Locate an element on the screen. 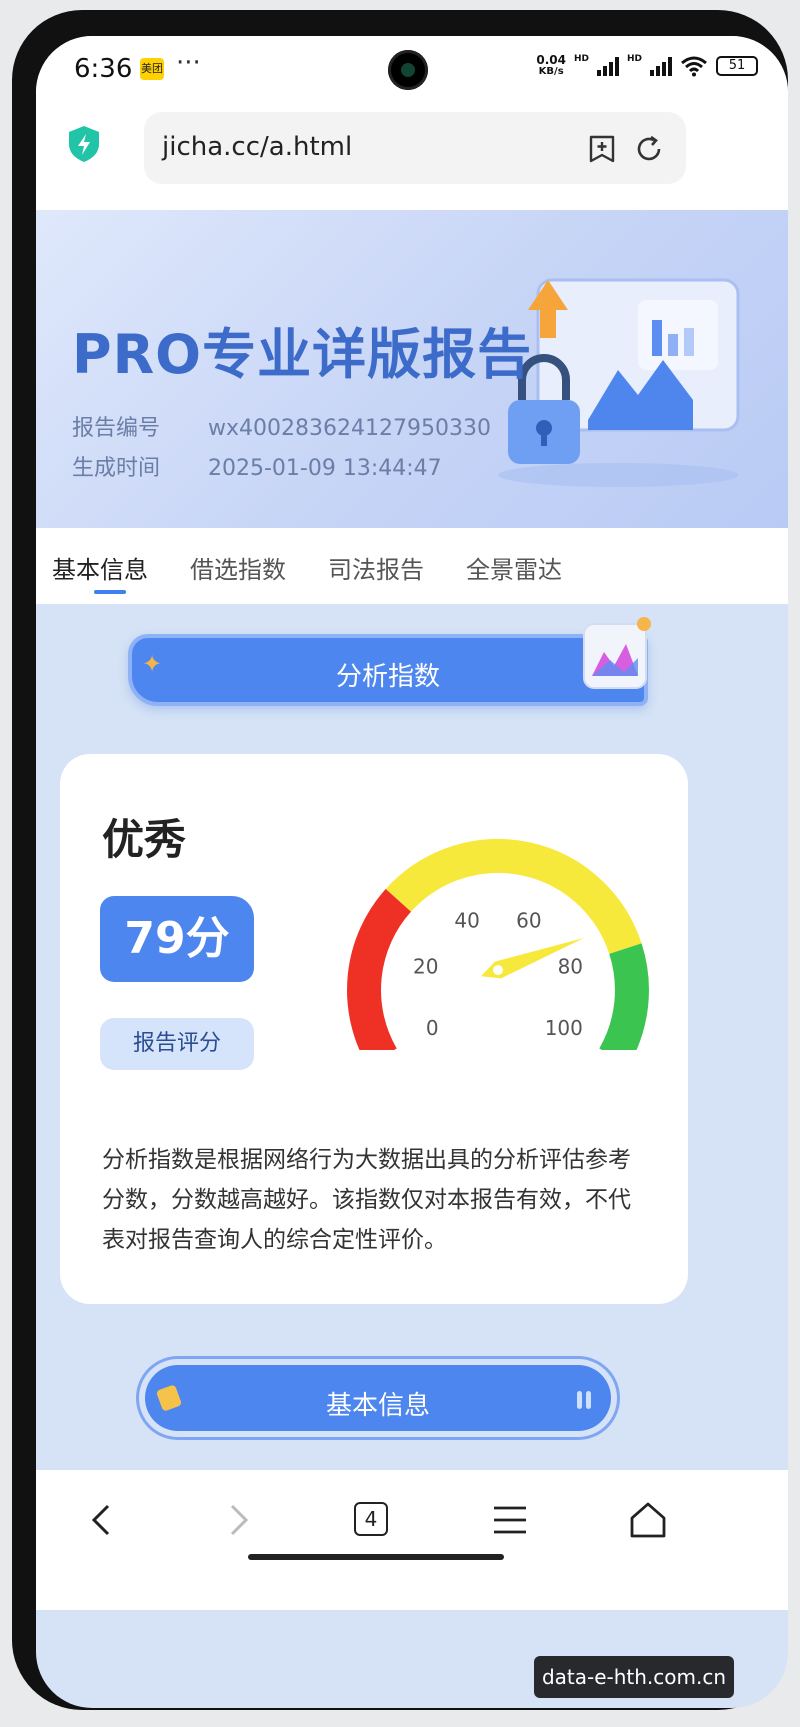  active-tab-indicator is located at coordinates (110, 592).